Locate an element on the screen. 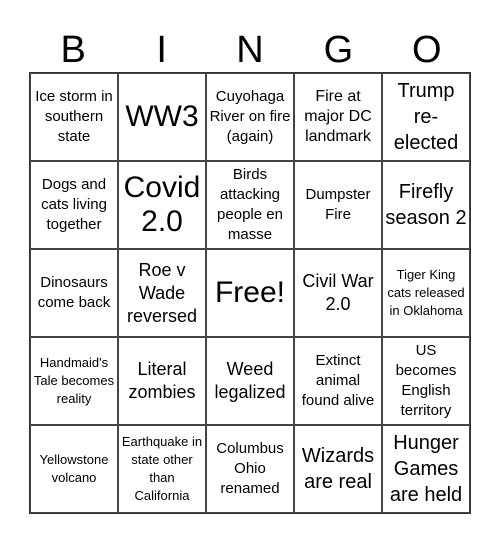 Image resolution: width=500 pixels, height=544 pixels. bingo-cell: Handmaid's Tale becomes reality is located at coordinates (74, 381).